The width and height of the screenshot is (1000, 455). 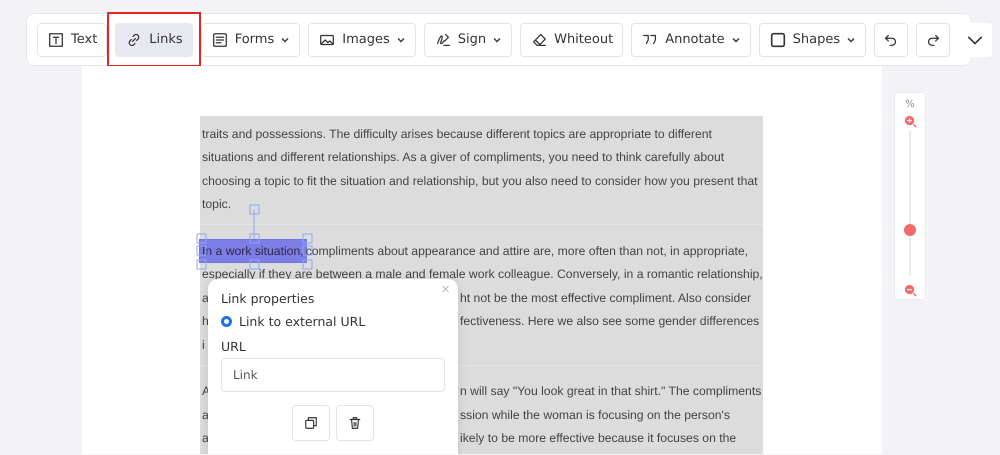 I want to click on text-line: ht not be the most effective compliment. Also consider, so click(x=606, y=297).